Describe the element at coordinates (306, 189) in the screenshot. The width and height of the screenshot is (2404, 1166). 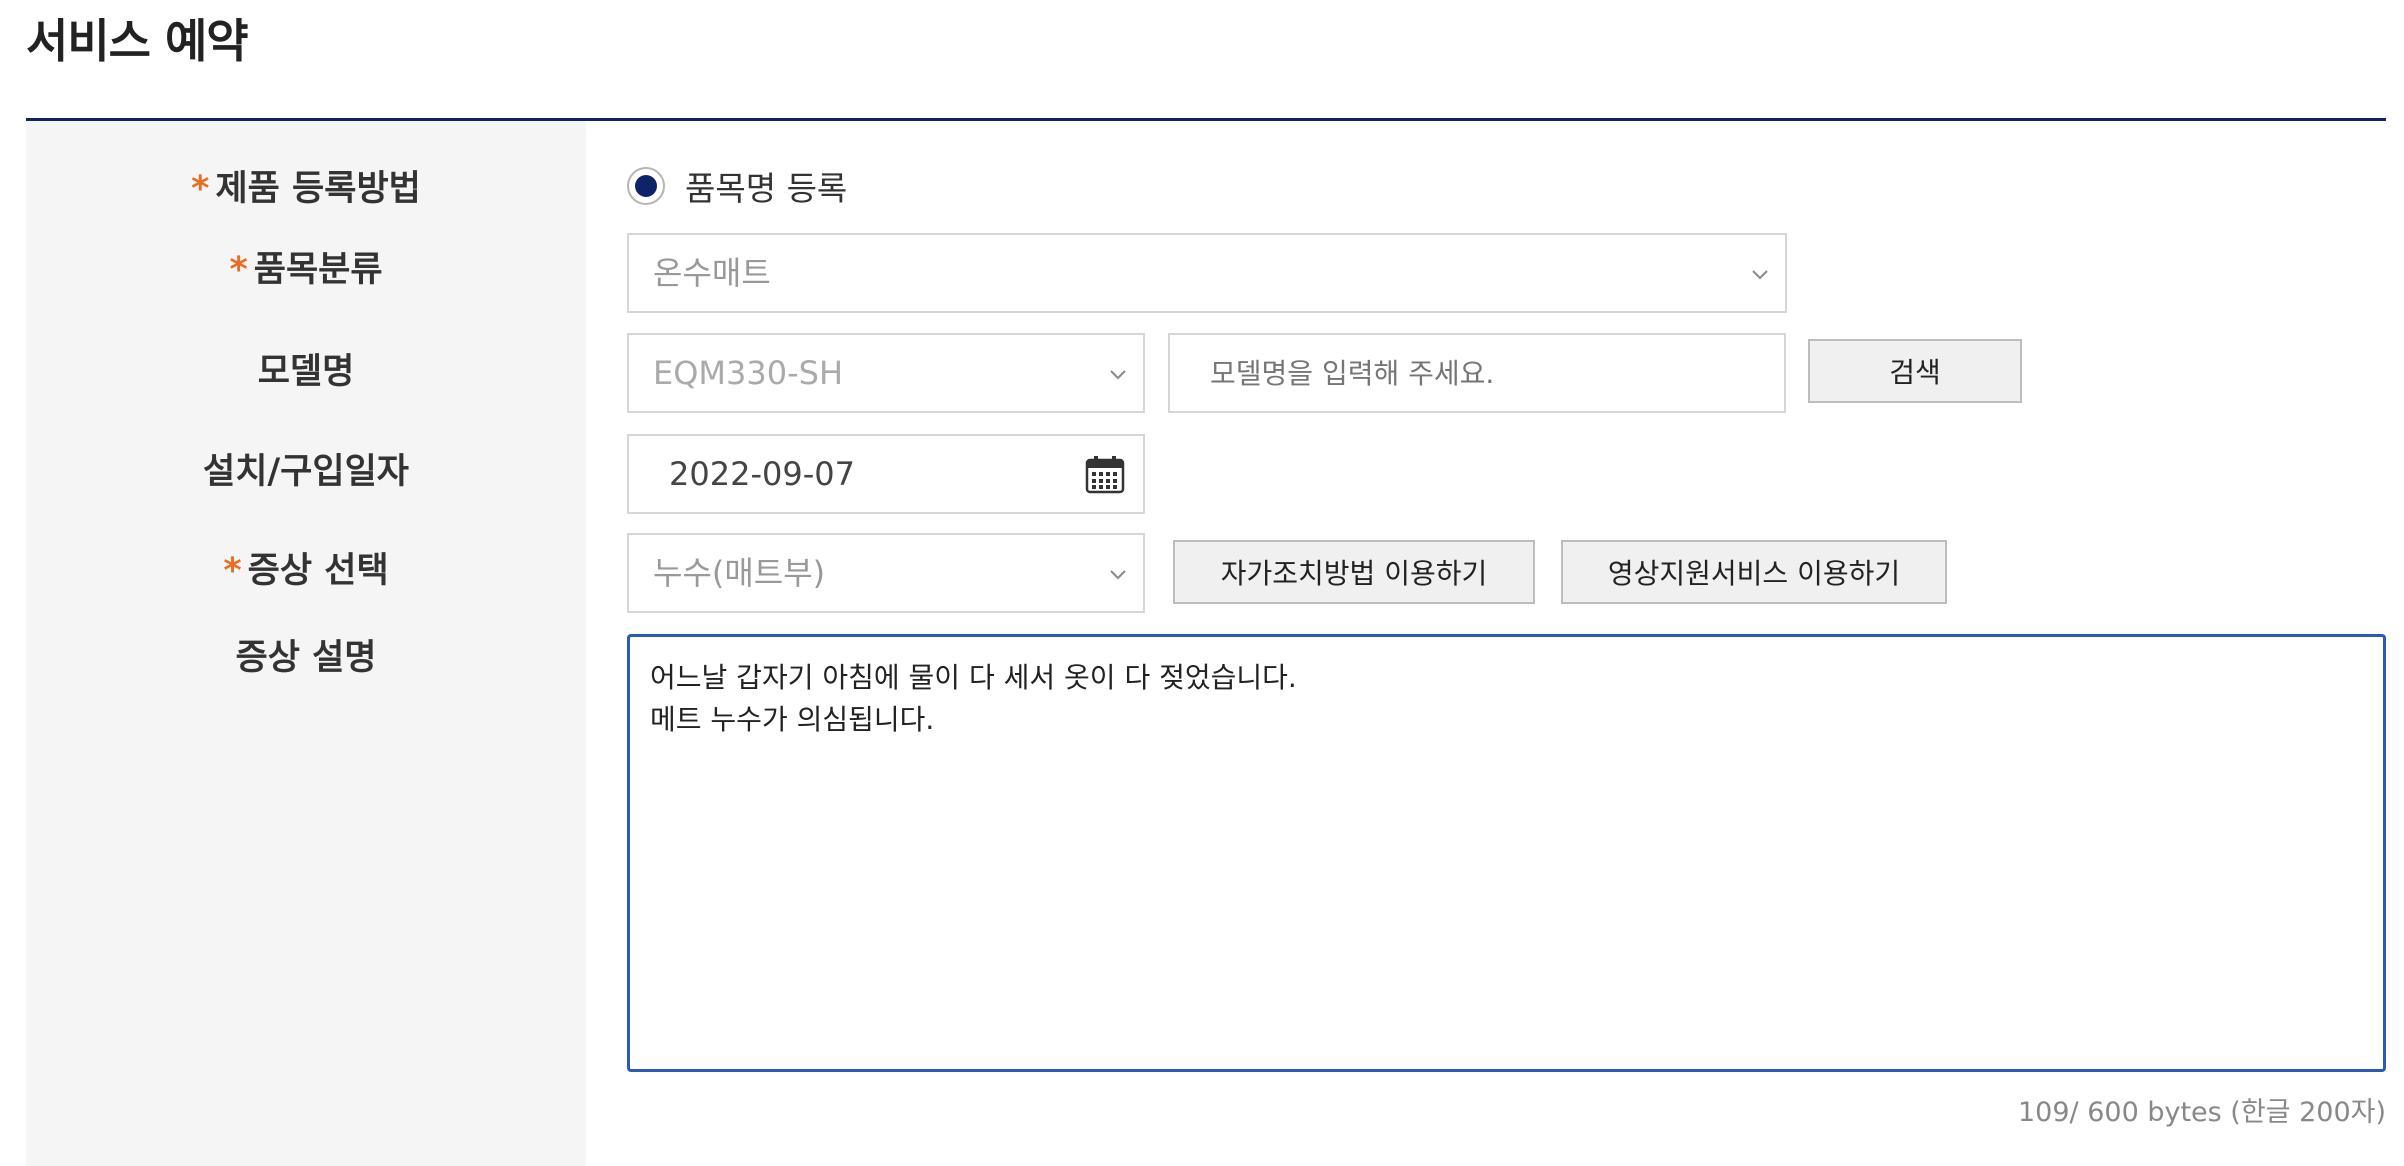
I see `label-registration-method: * 제품 등록방법` at that location.